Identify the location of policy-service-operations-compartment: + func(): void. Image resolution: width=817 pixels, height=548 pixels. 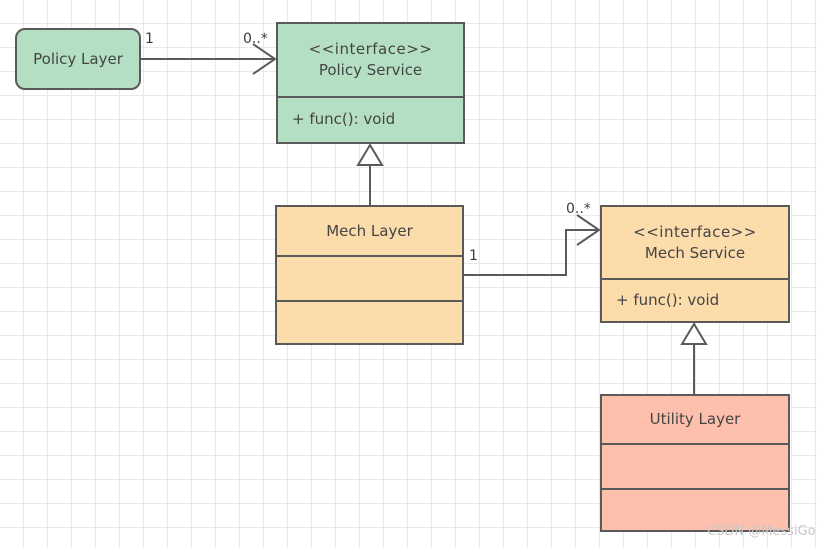
(370, 118).